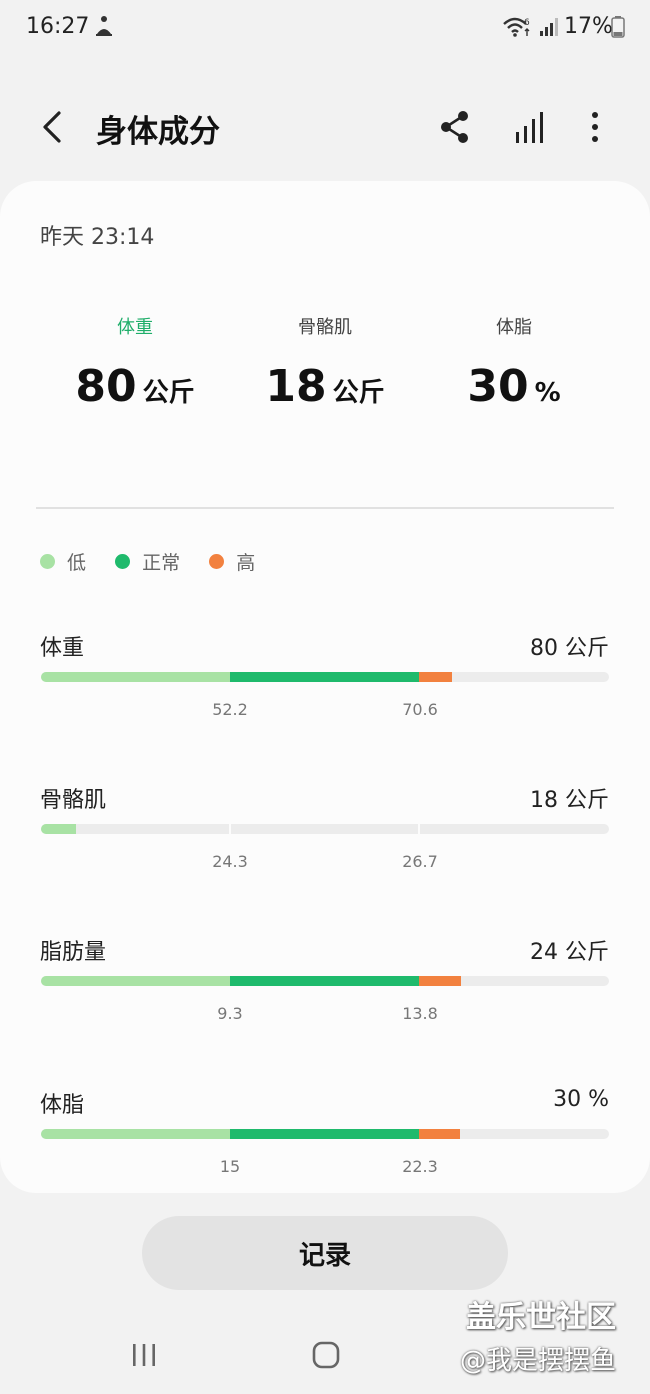 The image size is (650, 1394). Describe the element at coordinates (135, 327) in the screenshot. I see `summary-label: 体重` at that location.